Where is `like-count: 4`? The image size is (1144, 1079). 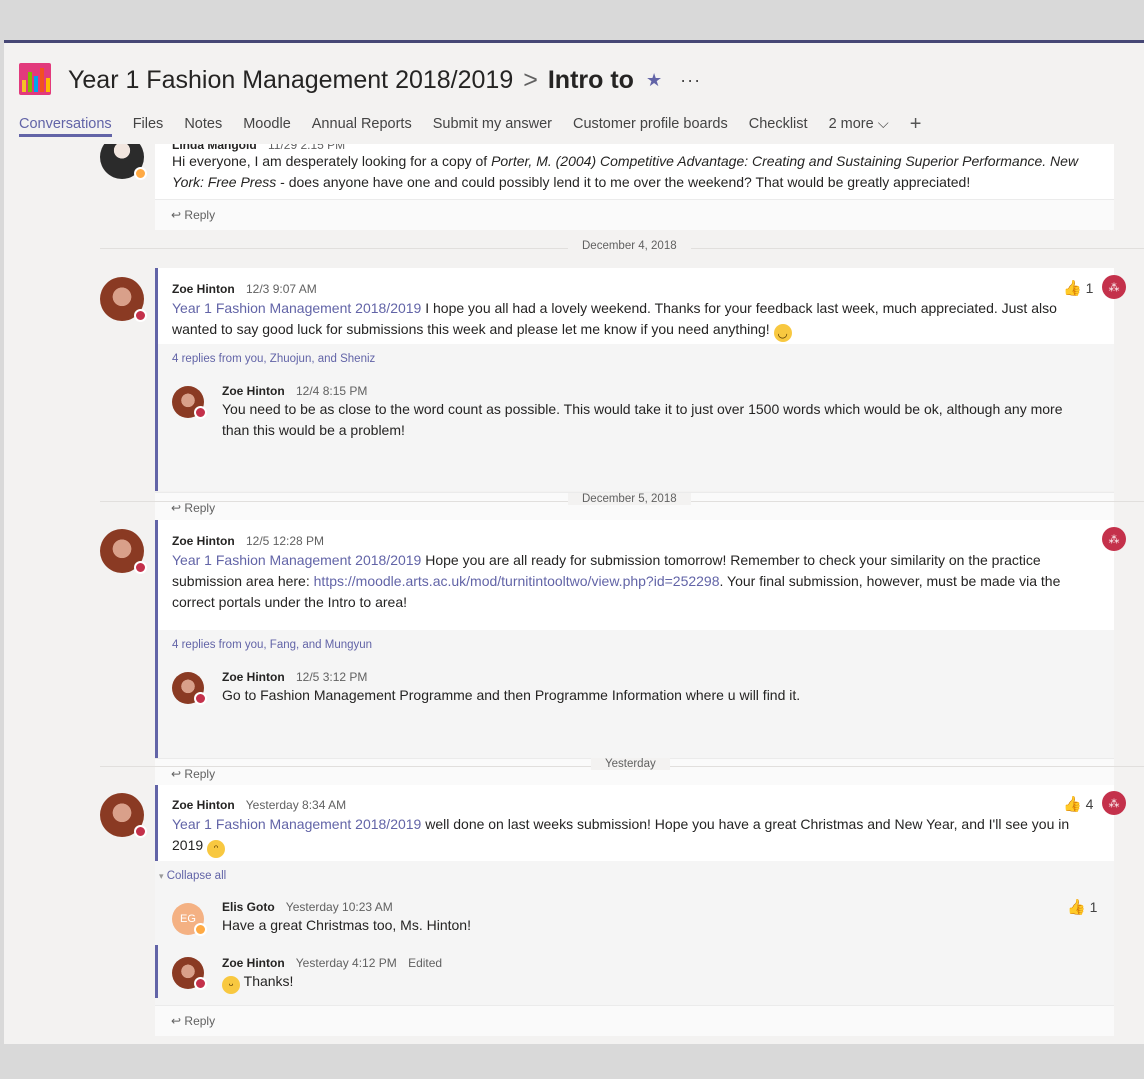 like-count: 4 is located at coordinates (1089, 804).